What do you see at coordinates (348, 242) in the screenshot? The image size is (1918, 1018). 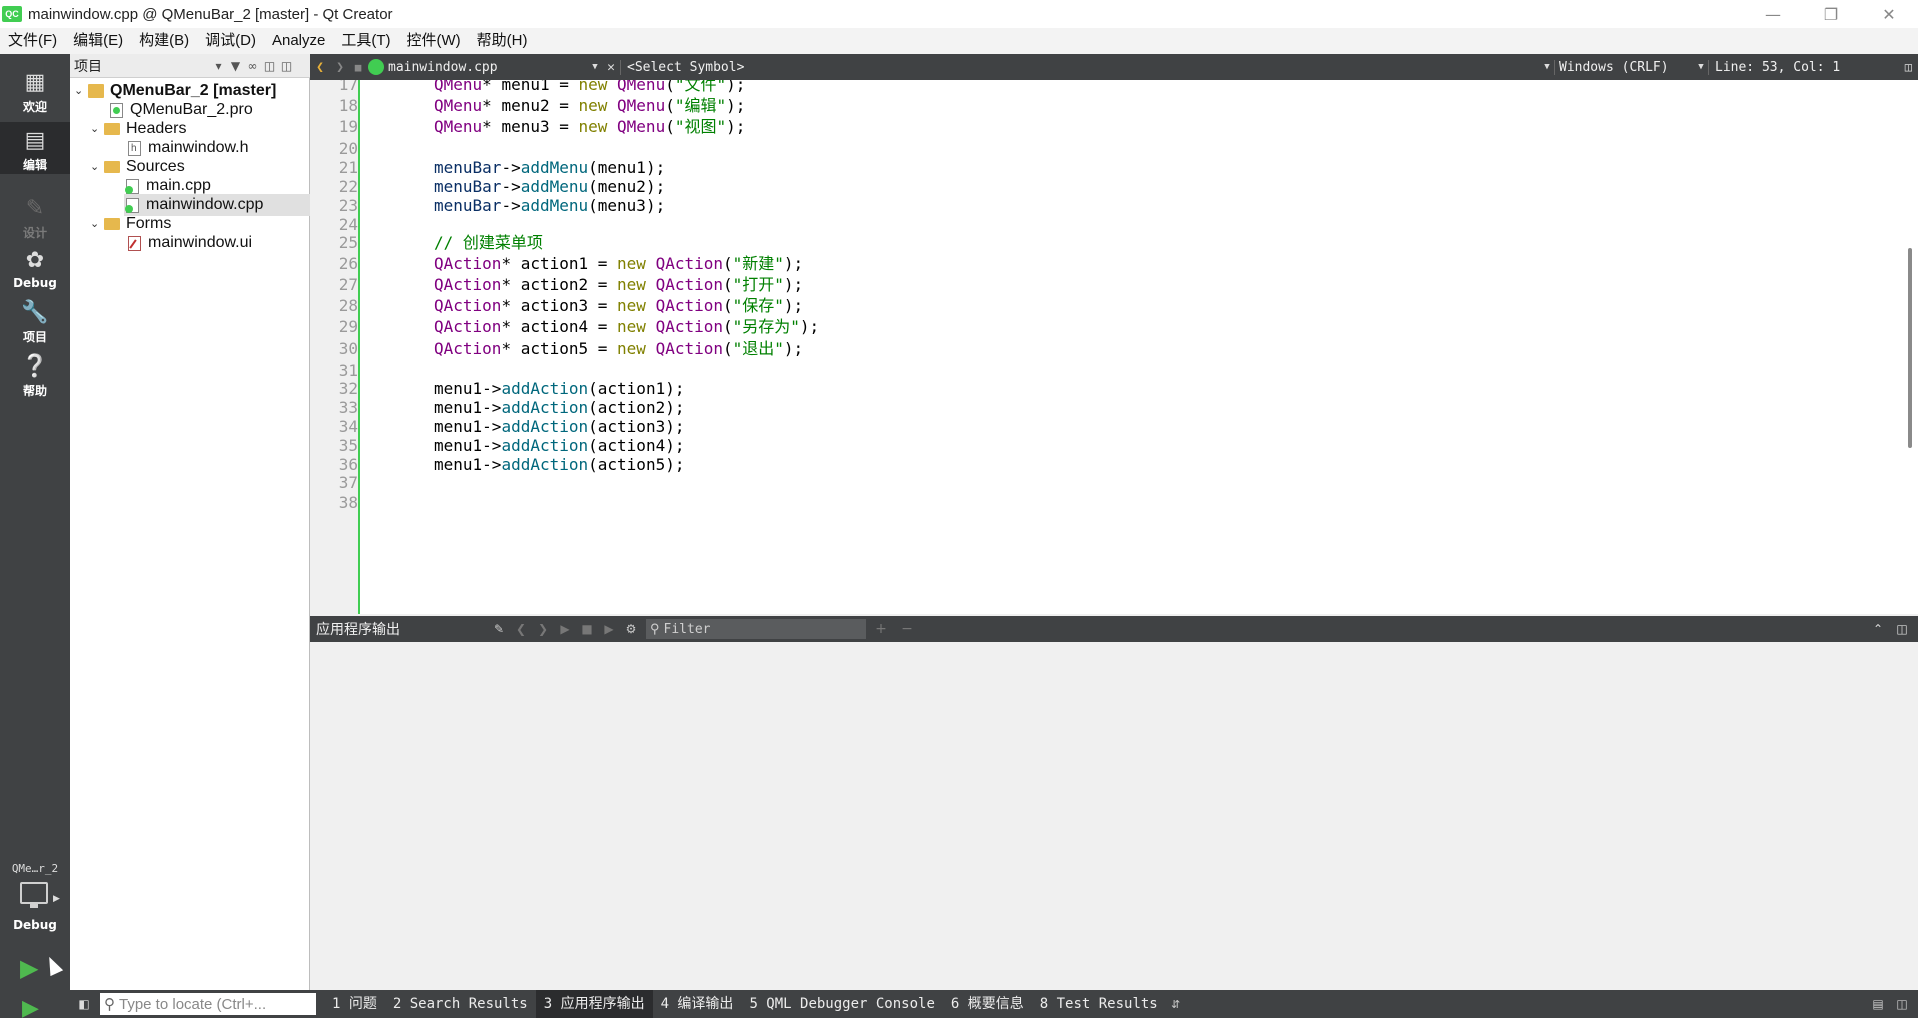 I see `line-number: 25` at bounding box center [348, 242].